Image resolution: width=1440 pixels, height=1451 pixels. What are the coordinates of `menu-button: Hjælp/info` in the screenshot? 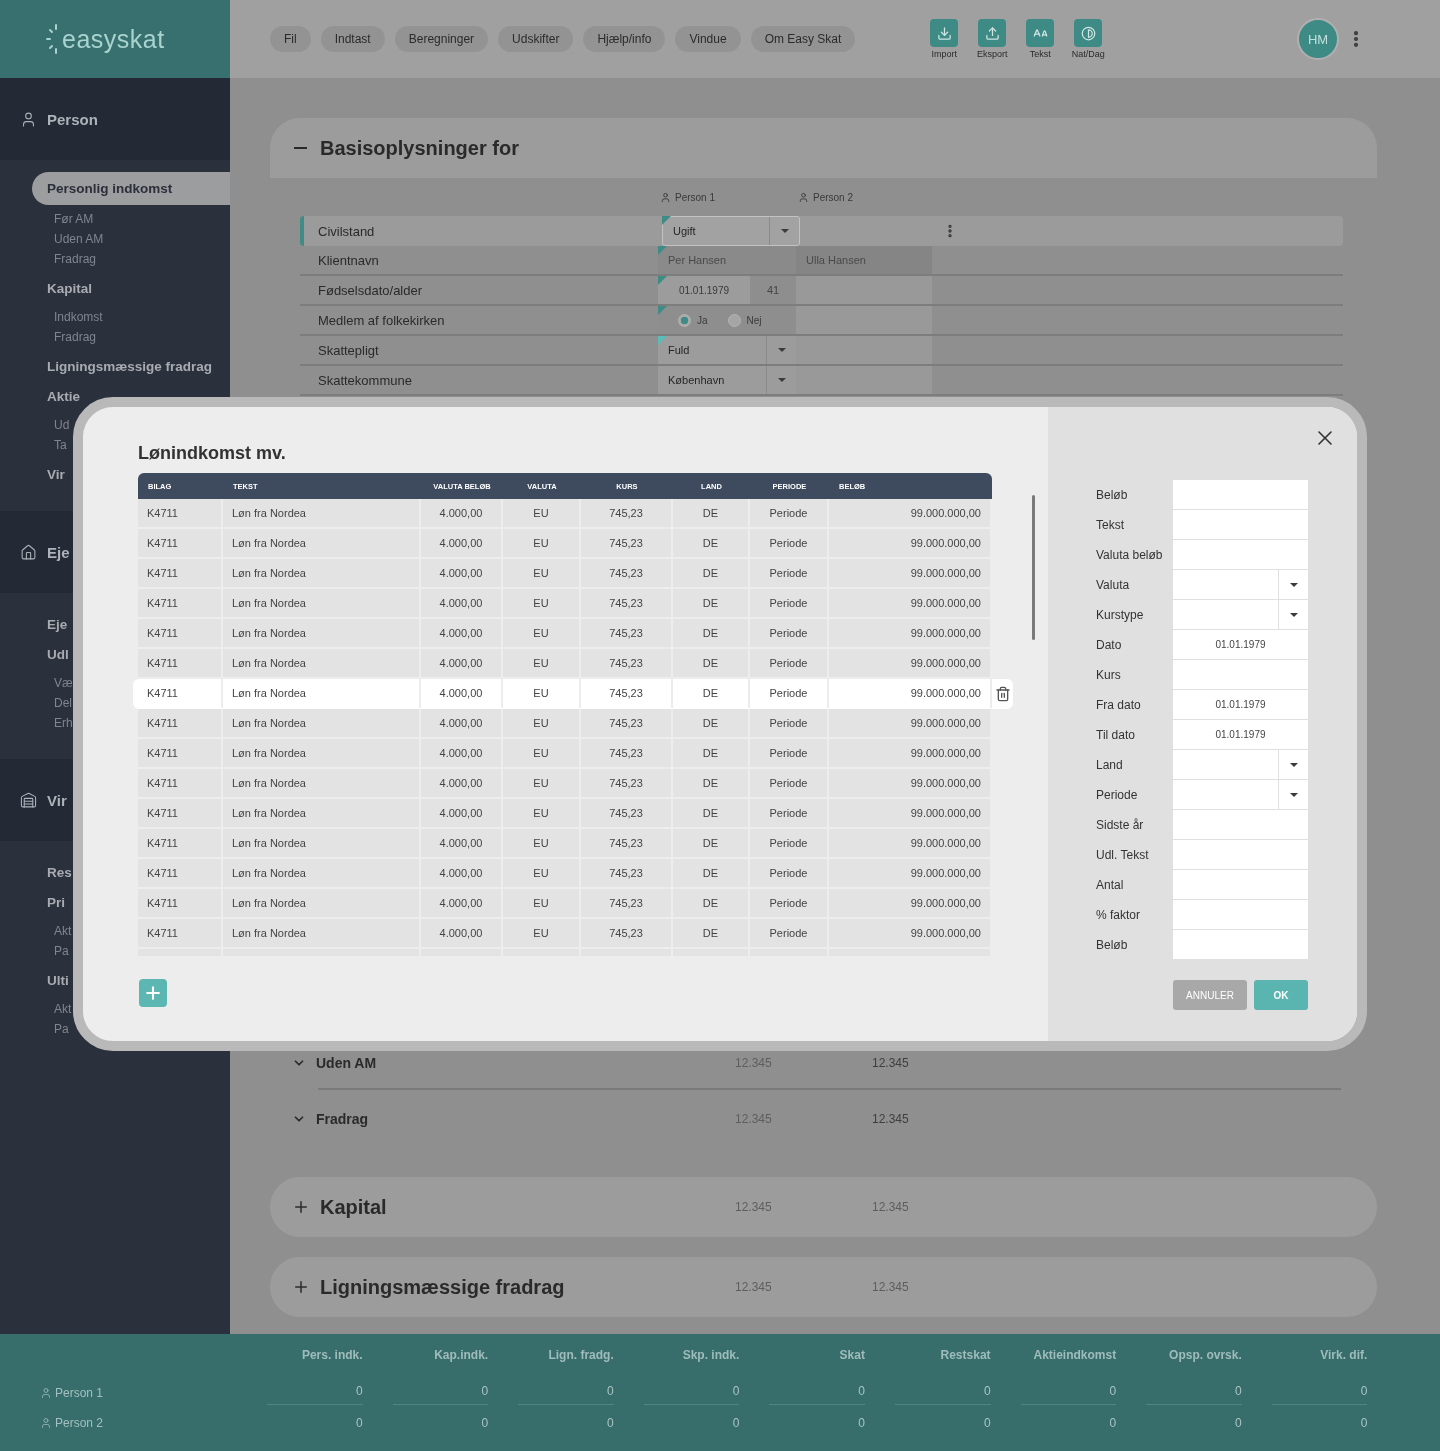 It's located at (624, 39).